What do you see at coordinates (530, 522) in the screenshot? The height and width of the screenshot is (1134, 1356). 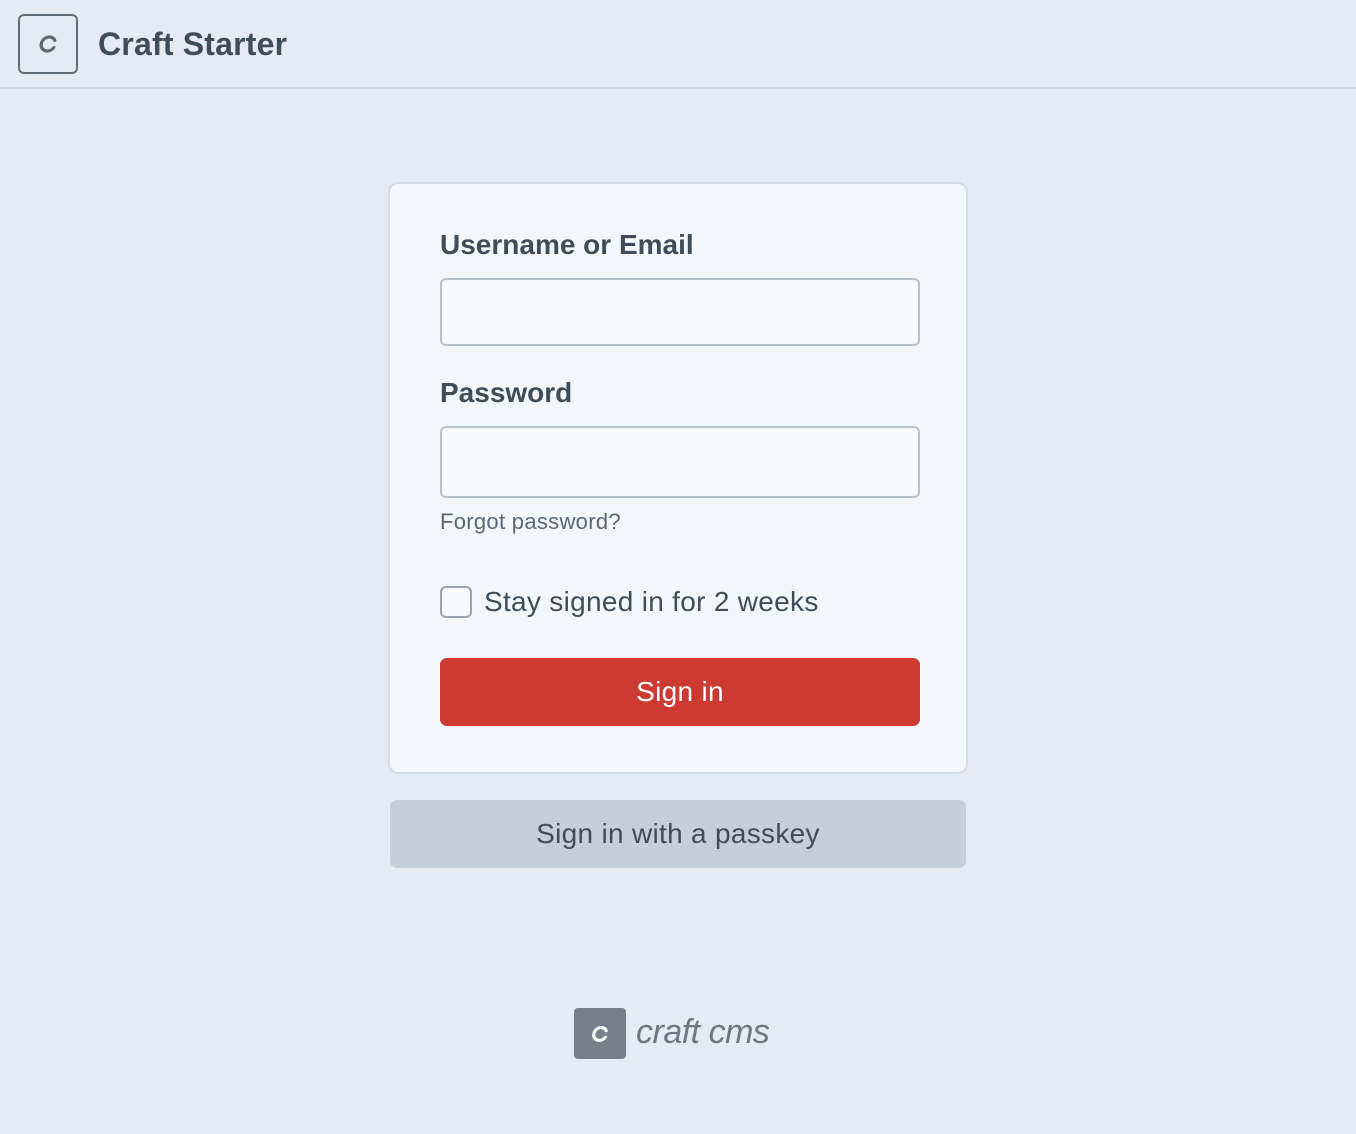 I see `forgot-password-link: Forgot password?` at bounding box center [530, 522].